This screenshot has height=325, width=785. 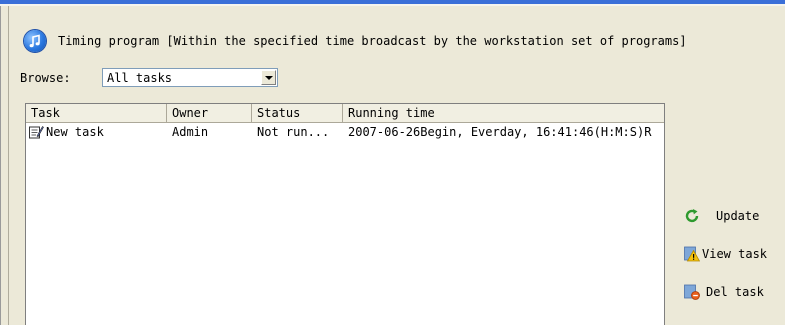 I want to click on music-note-icon, so click(x=35, y=41).